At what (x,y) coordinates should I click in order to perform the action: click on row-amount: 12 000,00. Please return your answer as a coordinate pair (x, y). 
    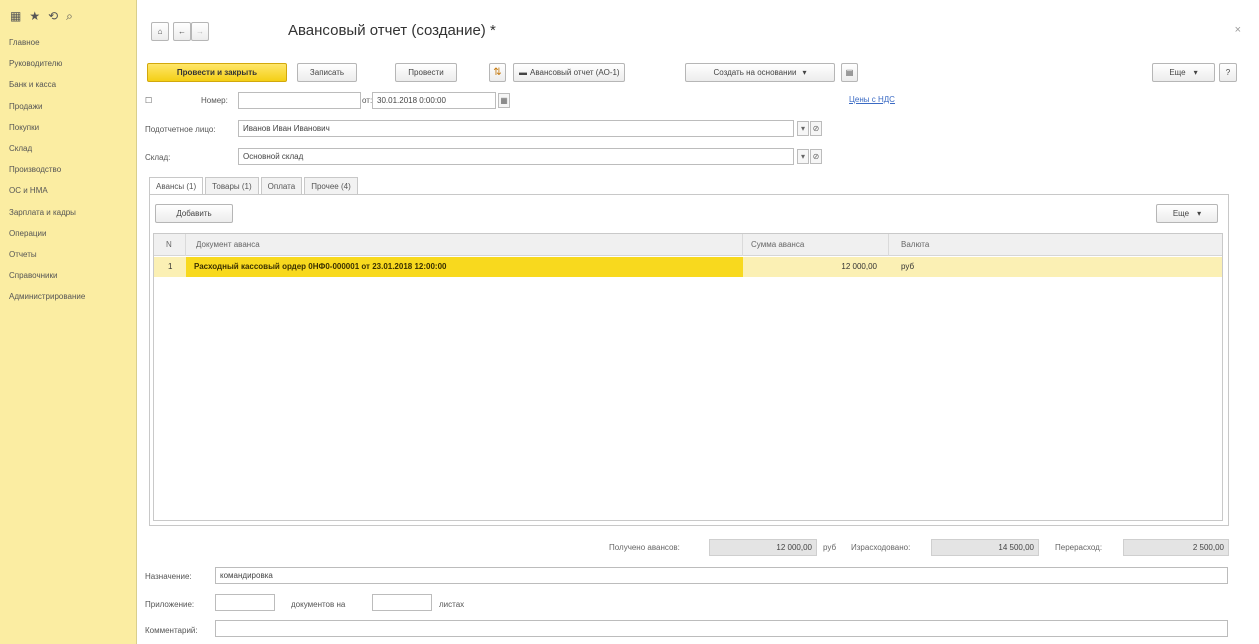
    Looking at the image, I should click on (810, 267).